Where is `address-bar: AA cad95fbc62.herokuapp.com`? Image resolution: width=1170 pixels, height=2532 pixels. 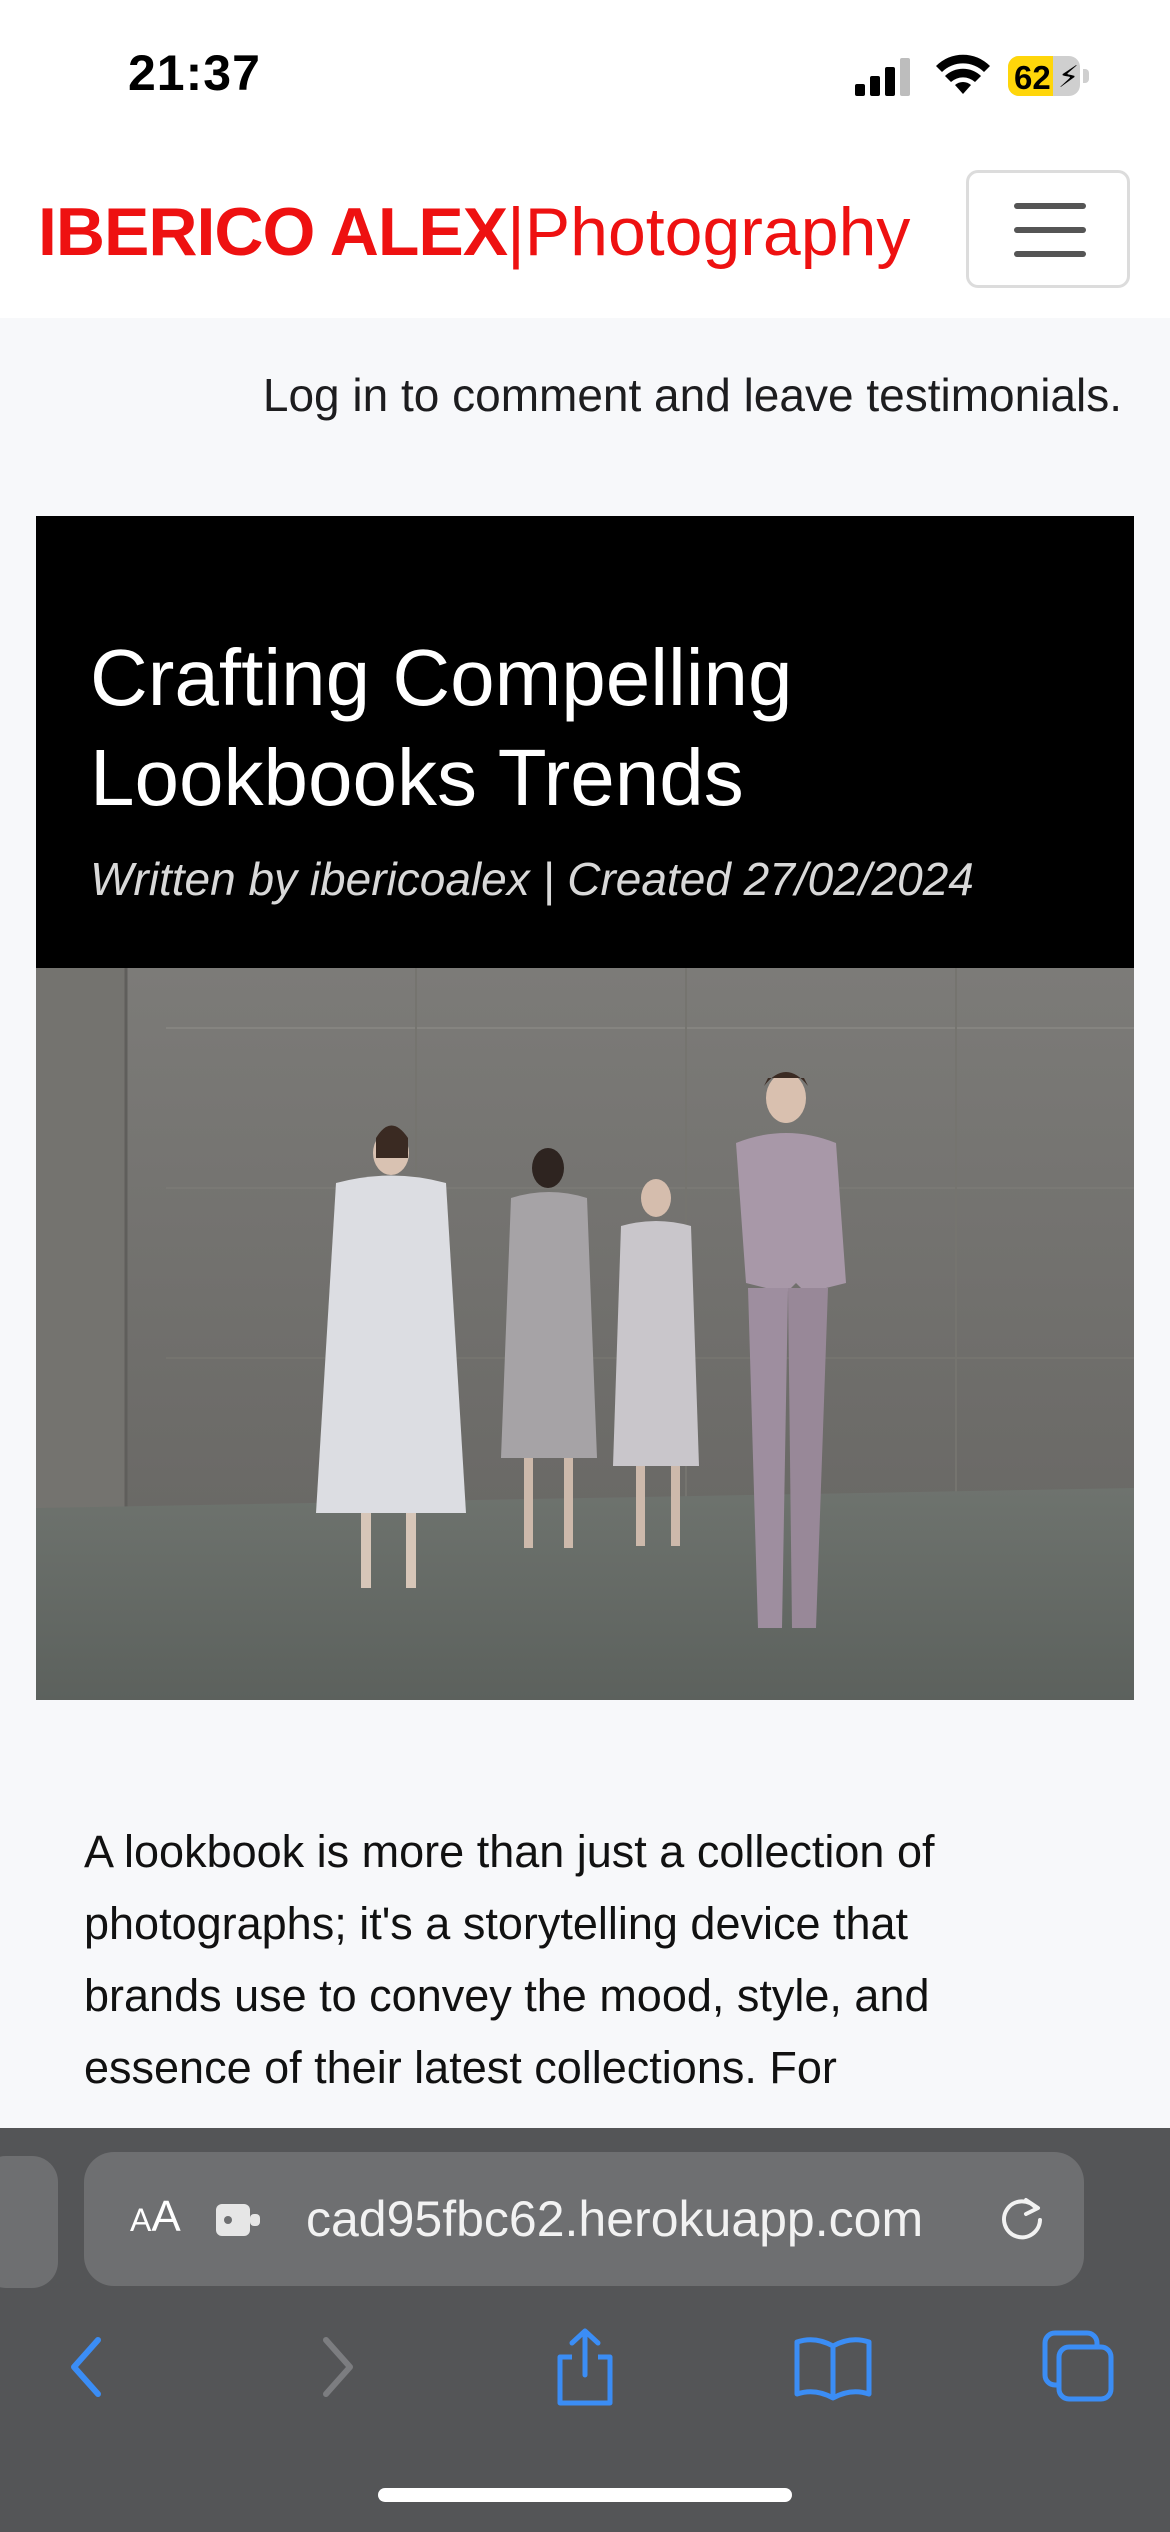
address-bar: AA cad95fbc62.herokuapp.com is located at coordinates (584, 2219).